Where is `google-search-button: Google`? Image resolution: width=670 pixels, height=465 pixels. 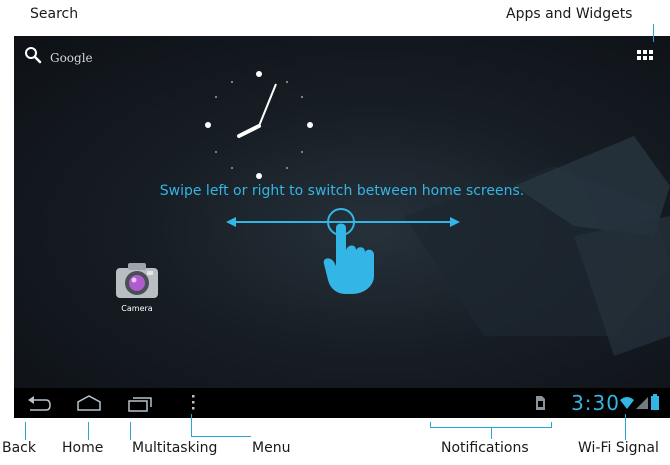 google-search-button: Google is located at coordinates (62, 54).